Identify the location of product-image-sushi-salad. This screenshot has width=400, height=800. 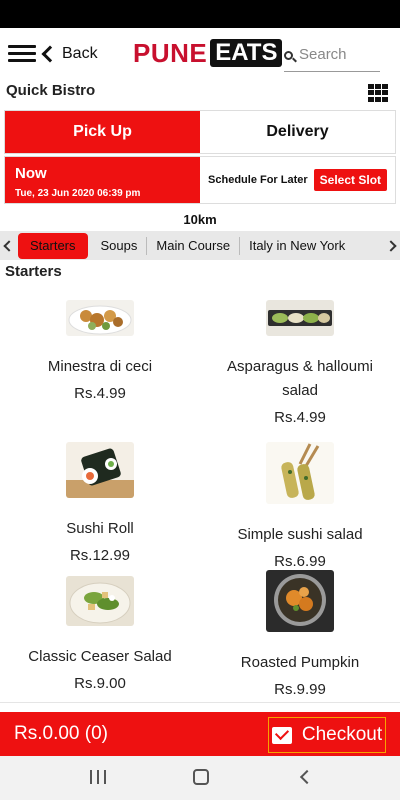
(300, 473).